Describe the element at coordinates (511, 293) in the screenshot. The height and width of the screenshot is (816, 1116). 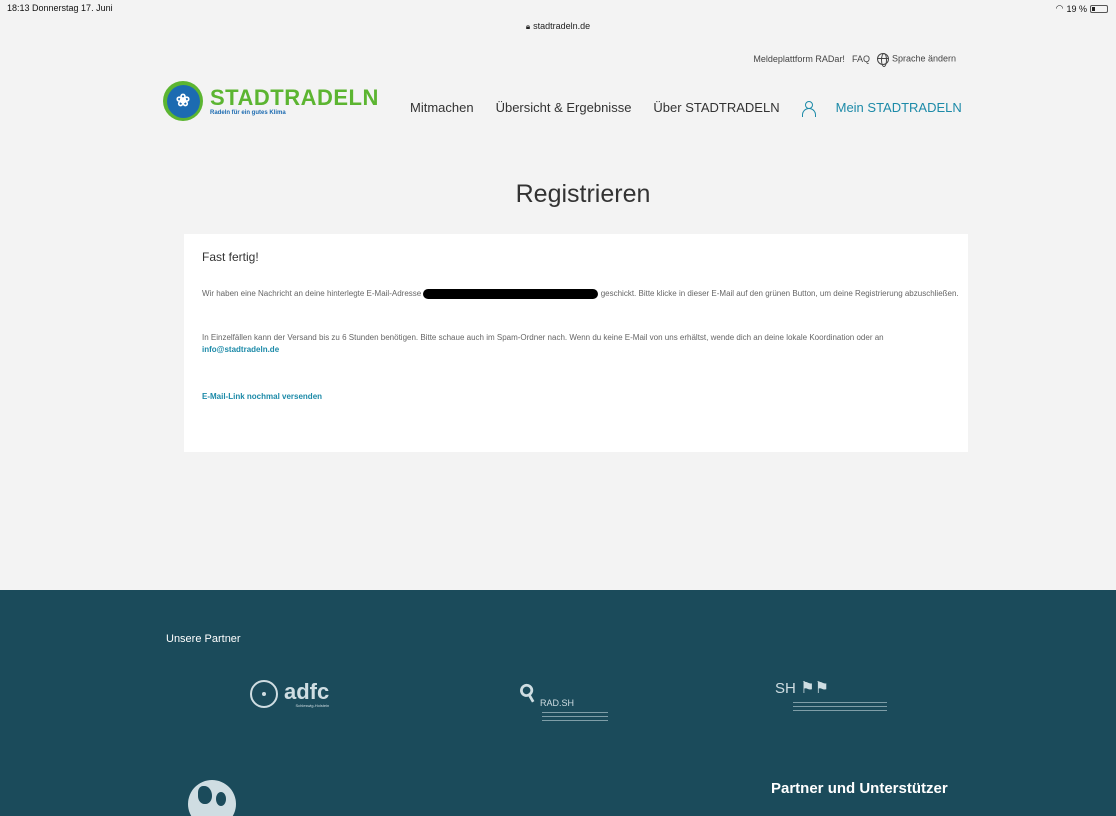
I see `redacted-email` at that location.